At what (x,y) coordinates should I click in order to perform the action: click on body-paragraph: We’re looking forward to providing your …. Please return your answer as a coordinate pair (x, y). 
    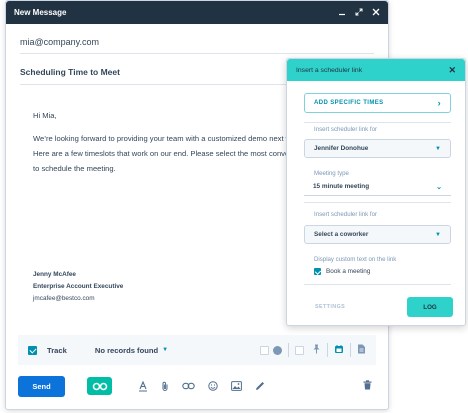
    Looking at the image, I should click on (178, 153).